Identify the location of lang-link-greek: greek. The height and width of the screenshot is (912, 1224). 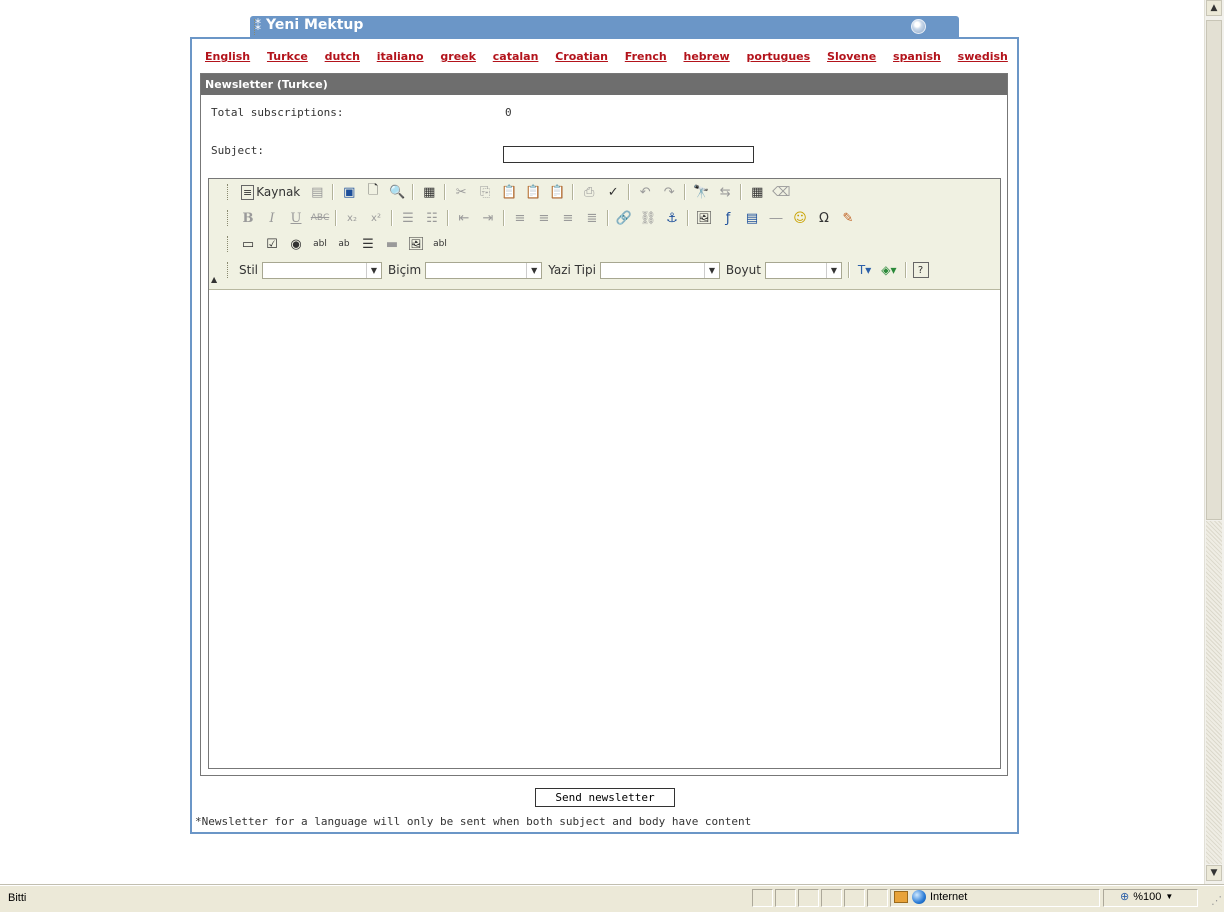
(458, 56).